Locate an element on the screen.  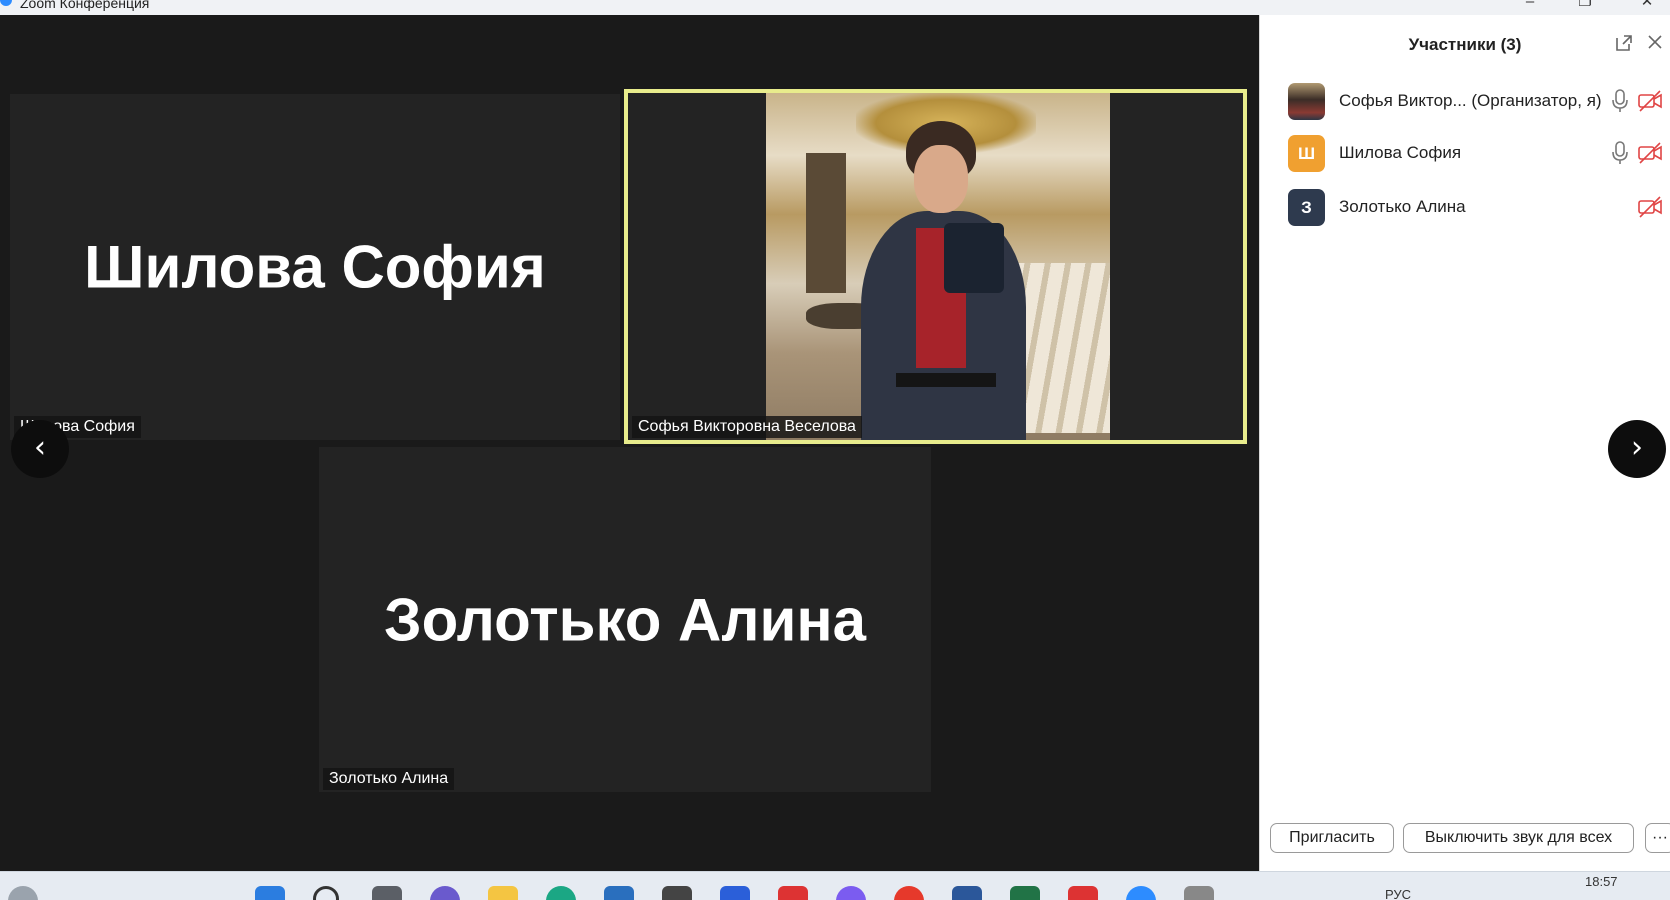
avatar is located at coordinates (1306, 101).